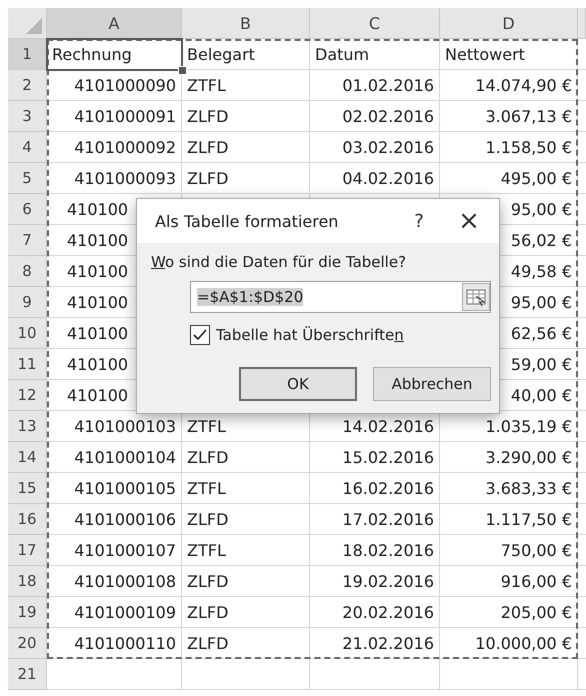 The height and width of the screenshot is (696, 586). I want to click on range-picker-icon, so click(476, 297).